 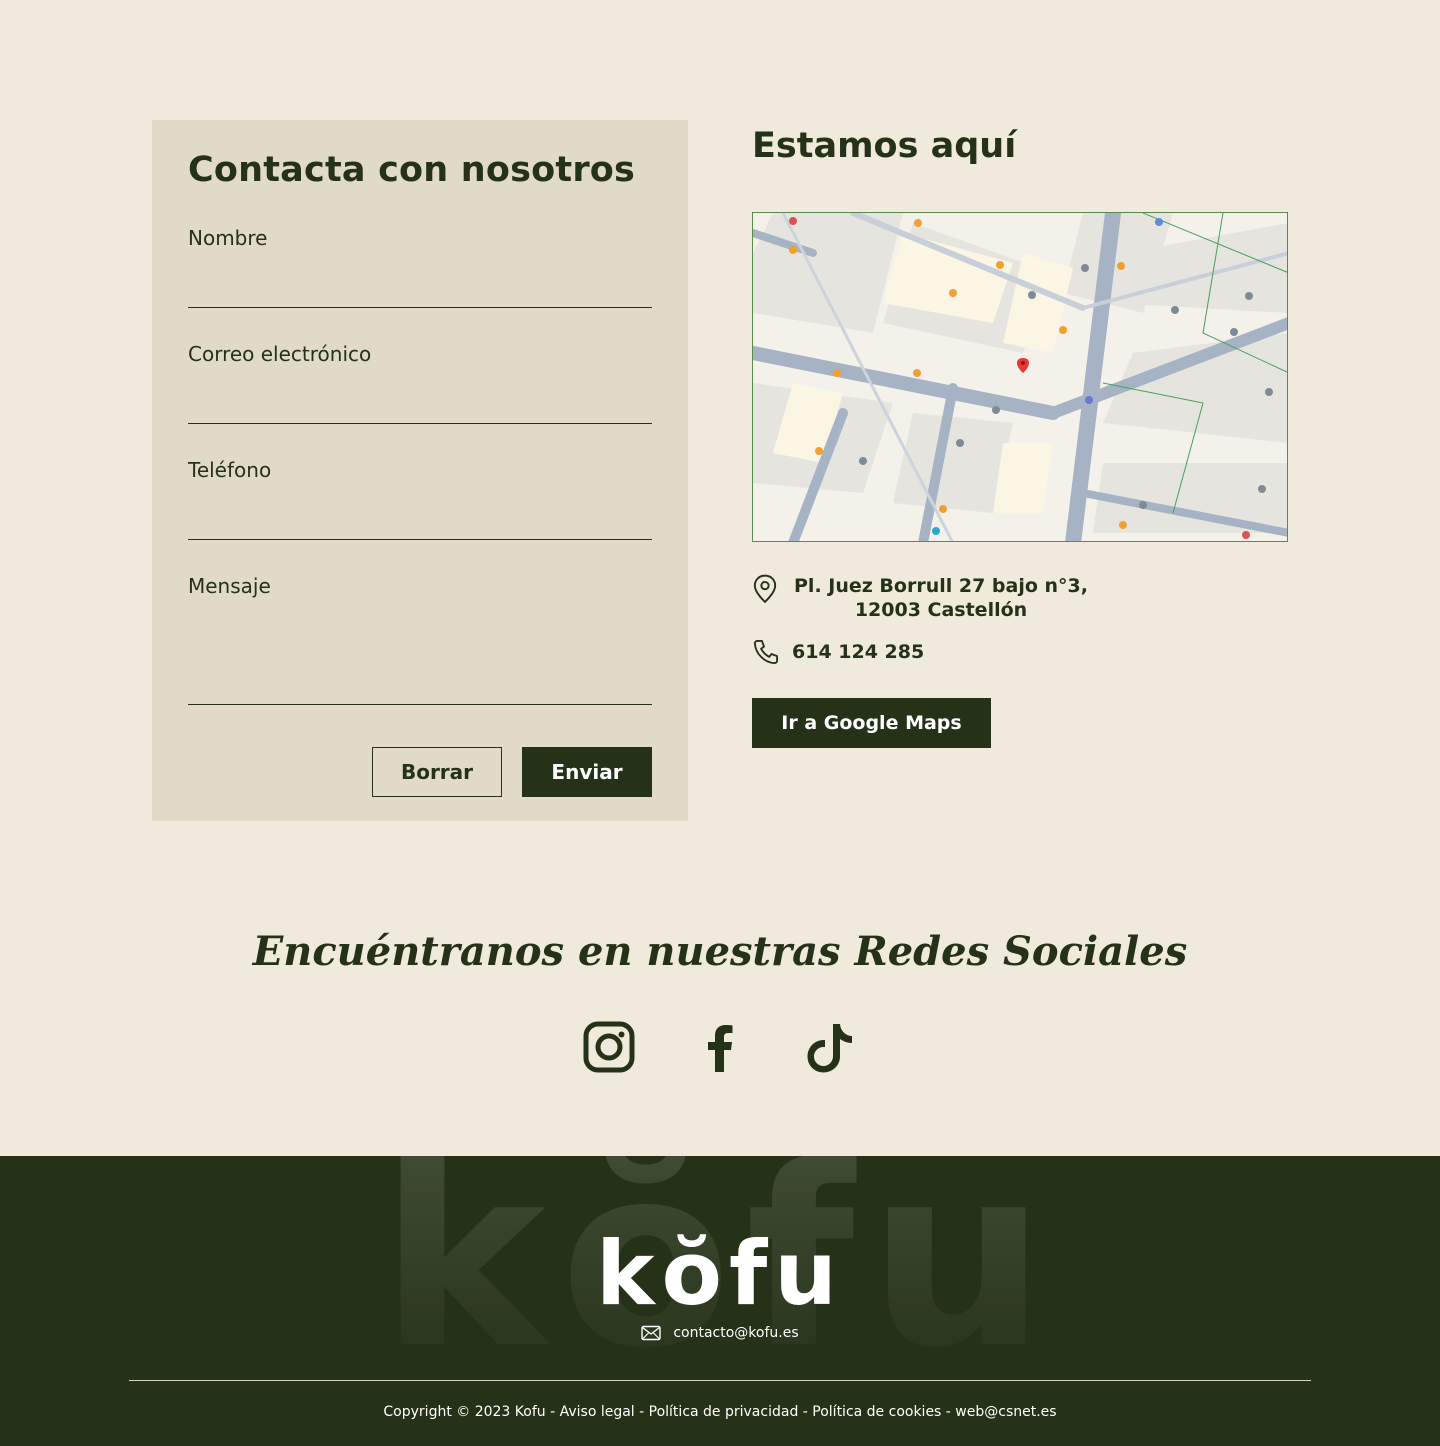 I want to click on name-input, so click(x=420, y=294).